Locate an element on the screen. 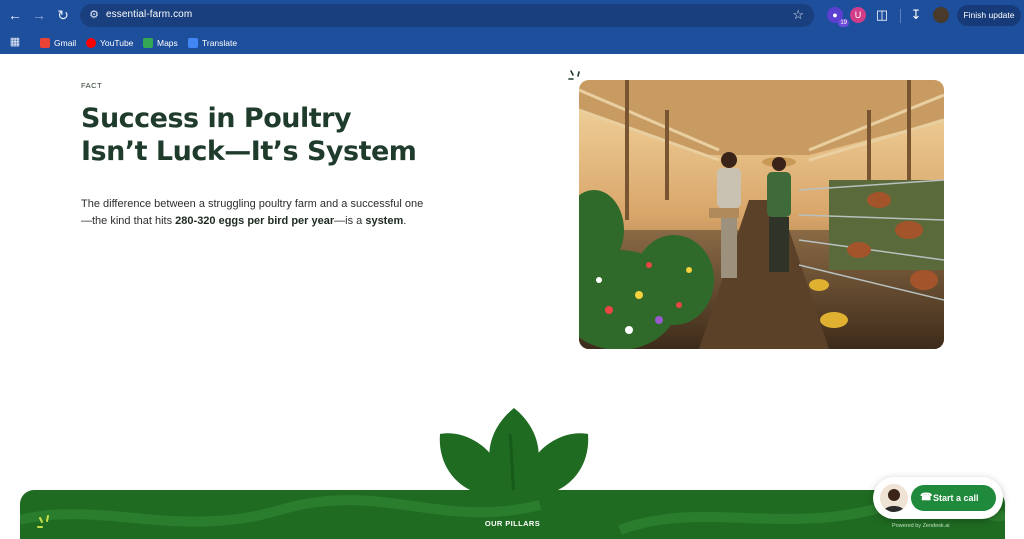 This screenshot has width=1024, height=539. reload-icon: ↻ is located at coordinates (63, 15).